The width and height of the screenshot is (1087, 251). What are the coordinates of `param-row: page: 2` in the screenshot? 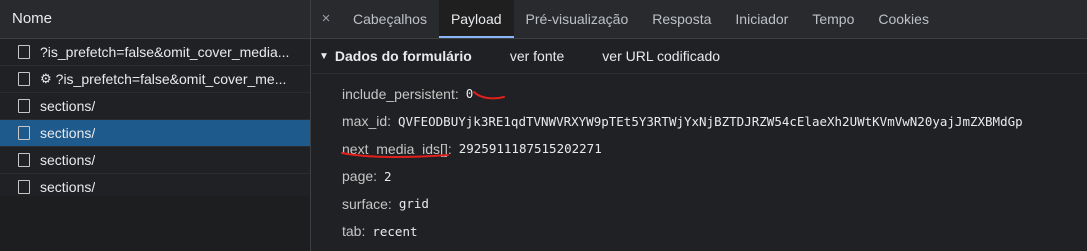 It's located at (714, 177).